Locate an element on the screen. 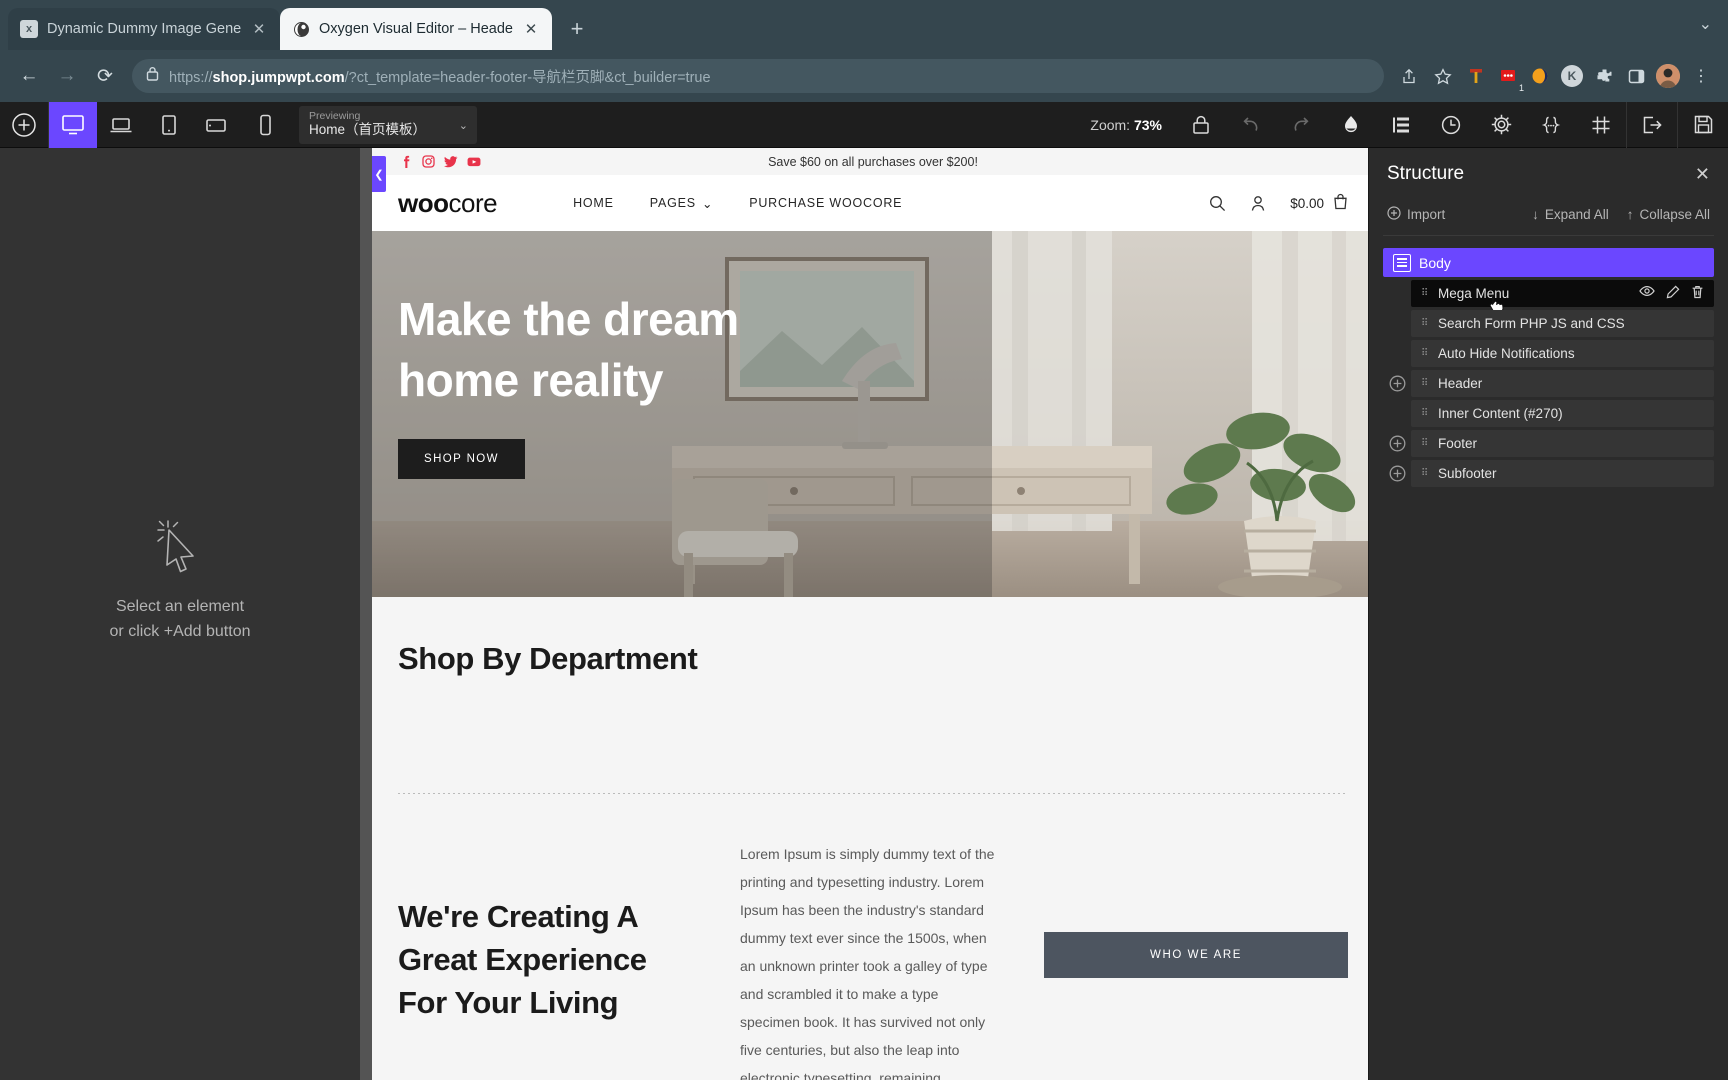 Image resolution: width=1728 pixels, height=1080 pixels. eye-icon is located at coordinates (1647, 293).